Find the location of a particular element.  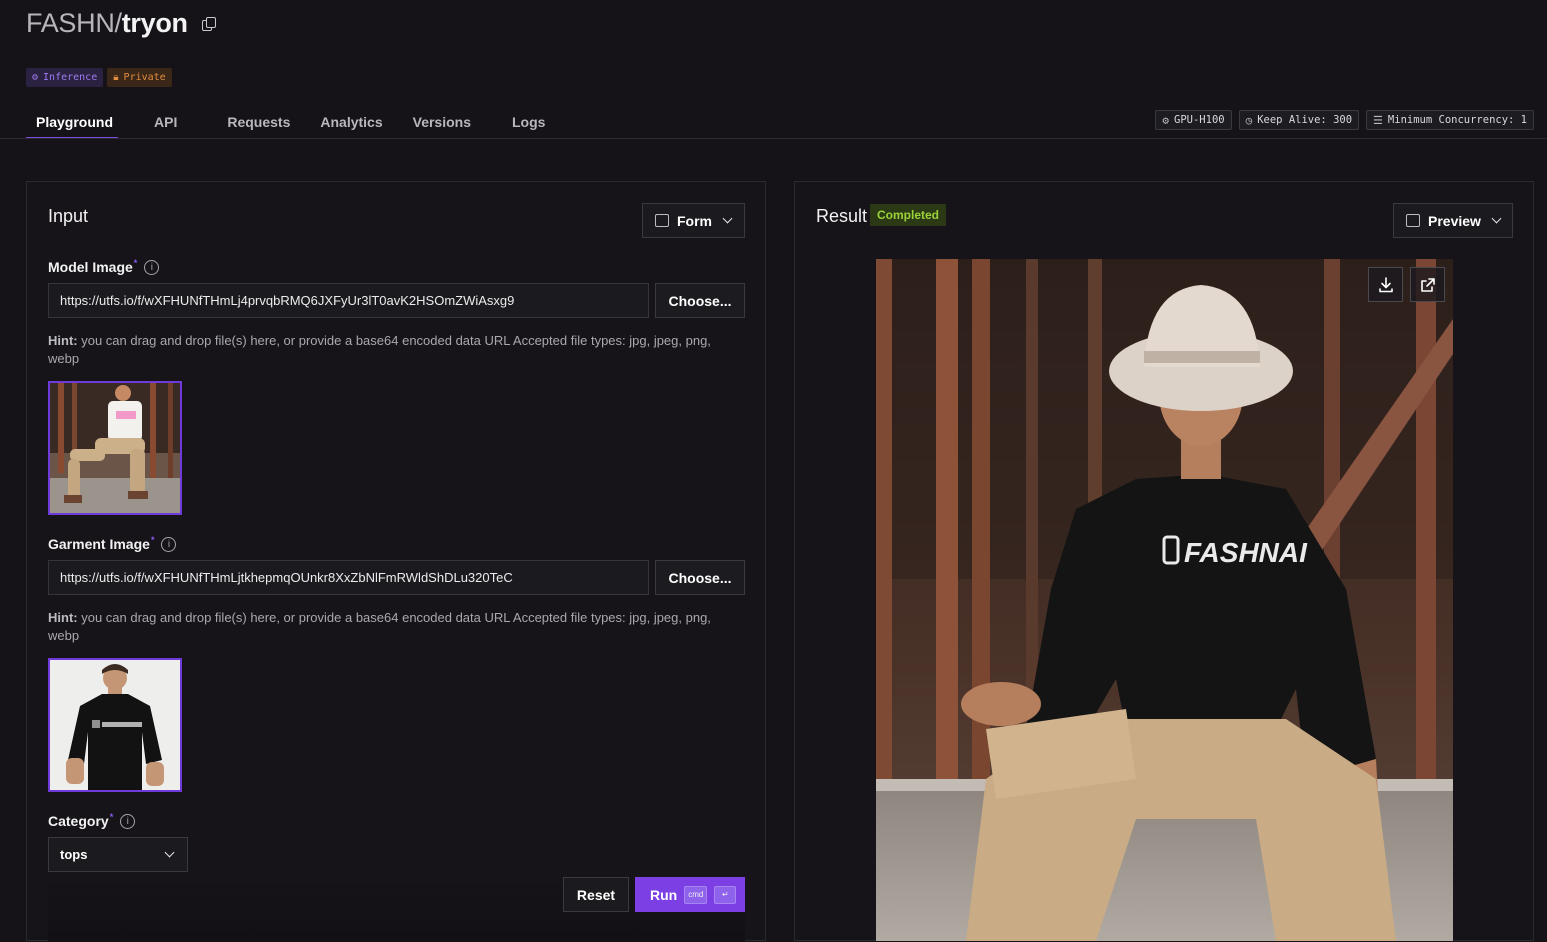

model-owner: FASHN/ is located at coordinates (74, 23).